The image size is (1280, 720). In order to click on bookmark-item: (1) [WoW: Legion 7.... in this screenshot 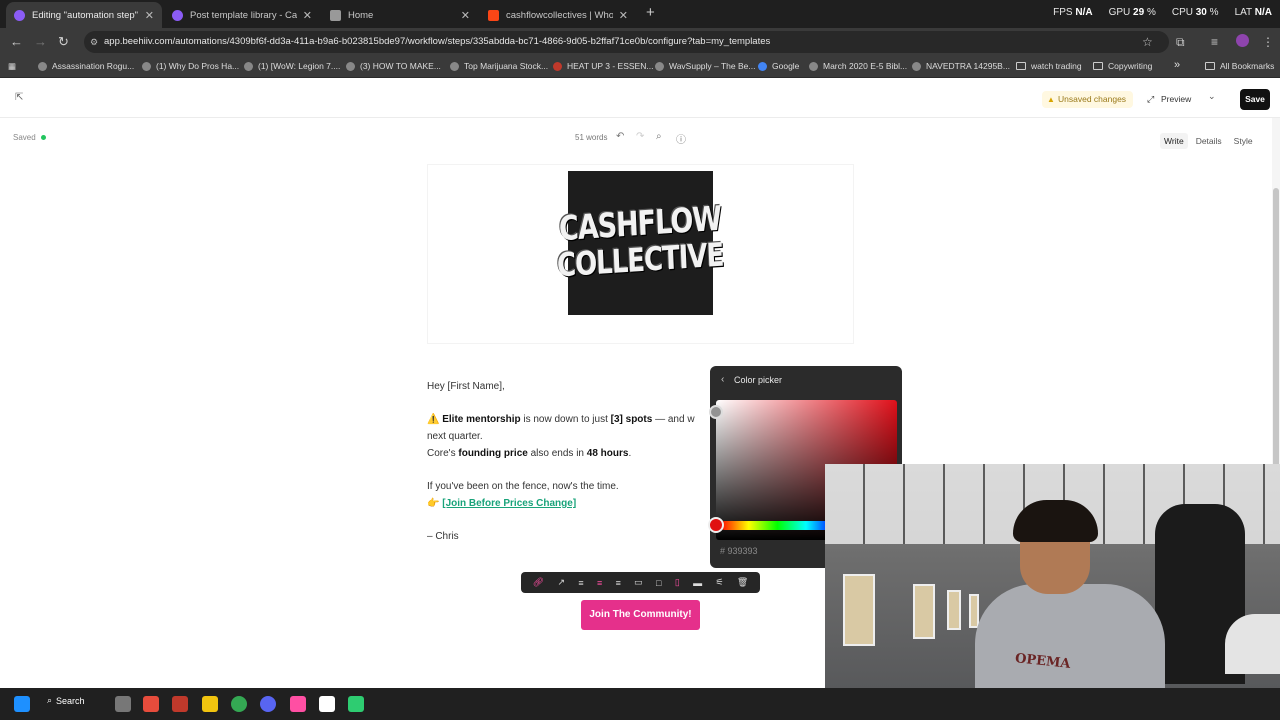, I will do `click(292, 66)`.